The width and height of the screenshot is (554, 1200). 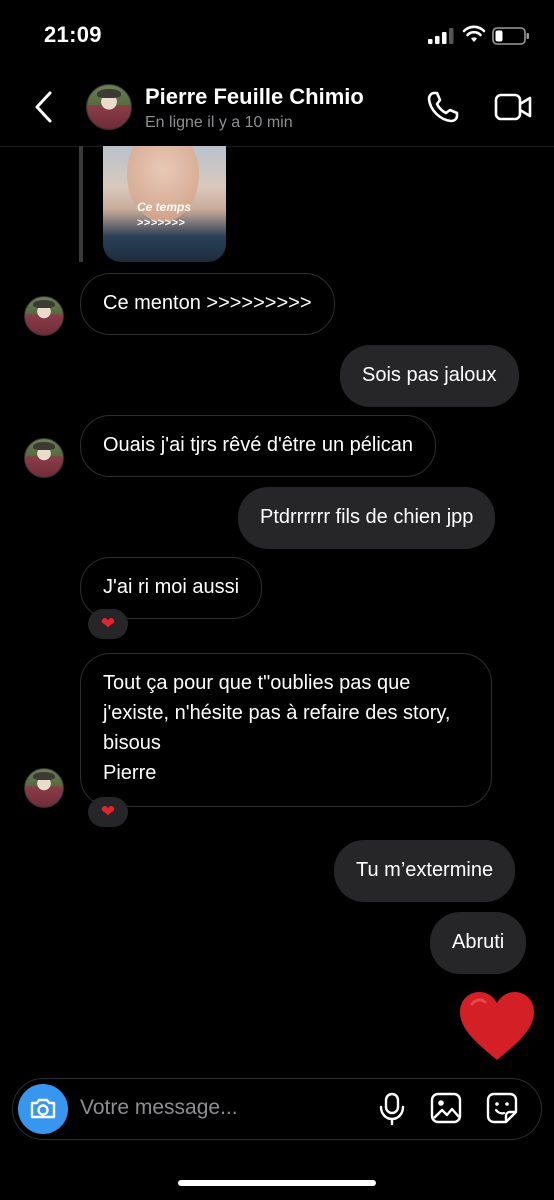 I want to click on story-text: >>>>>>>, so click(x=161, y=223).